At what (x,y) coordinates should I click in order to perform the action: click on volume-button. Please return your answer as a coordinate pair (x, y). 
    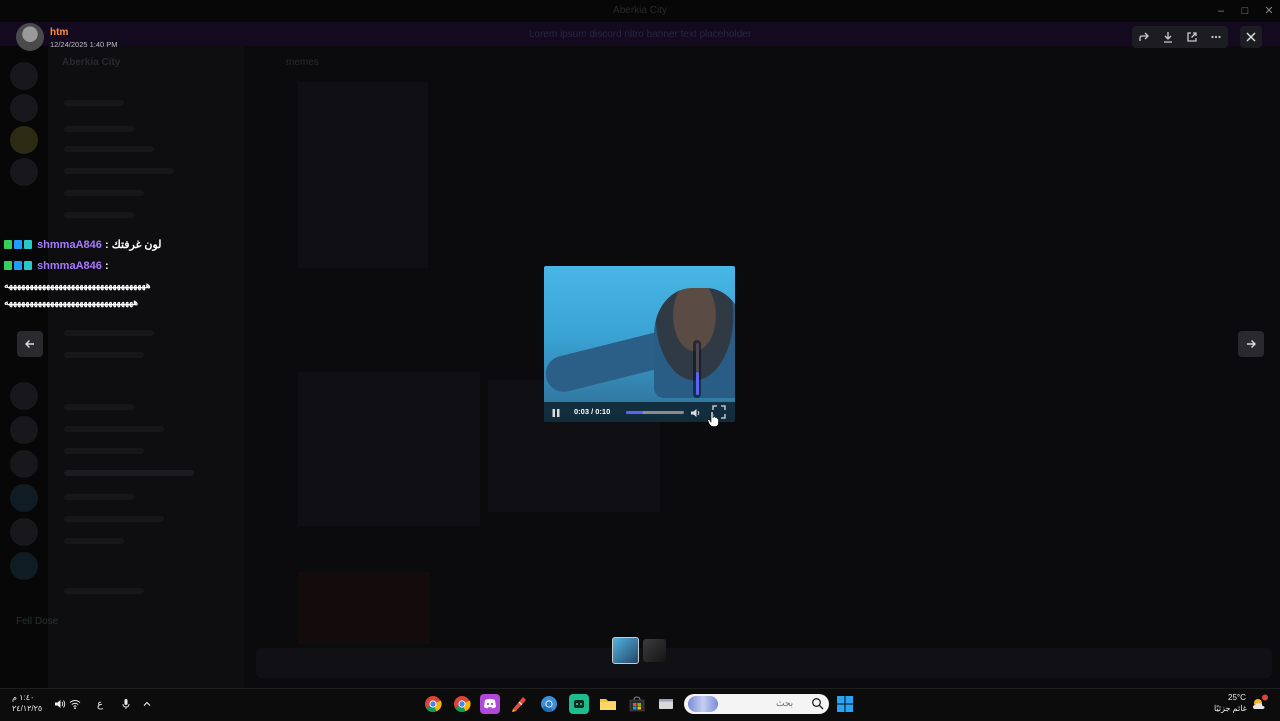
    Looking at the image, I should click on (696, 412).